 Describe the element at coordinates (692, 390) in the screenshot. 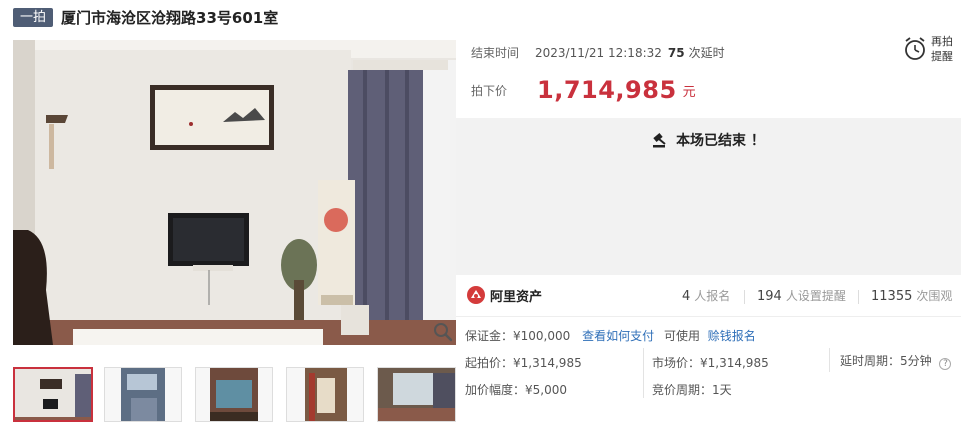

I see `bid-cycle: 竞价周期：1天` at that location.